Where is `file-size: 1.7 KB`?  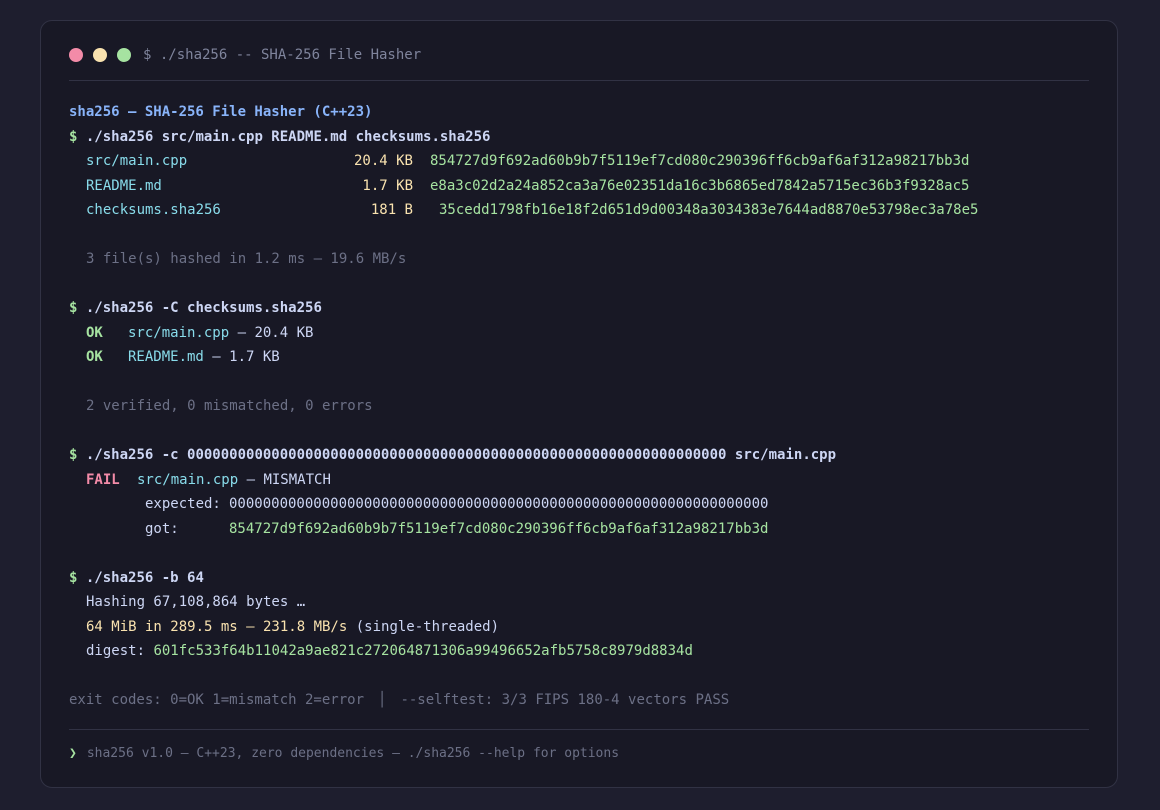
file-size: 1.7 KB is located at coordinates (387, 185).